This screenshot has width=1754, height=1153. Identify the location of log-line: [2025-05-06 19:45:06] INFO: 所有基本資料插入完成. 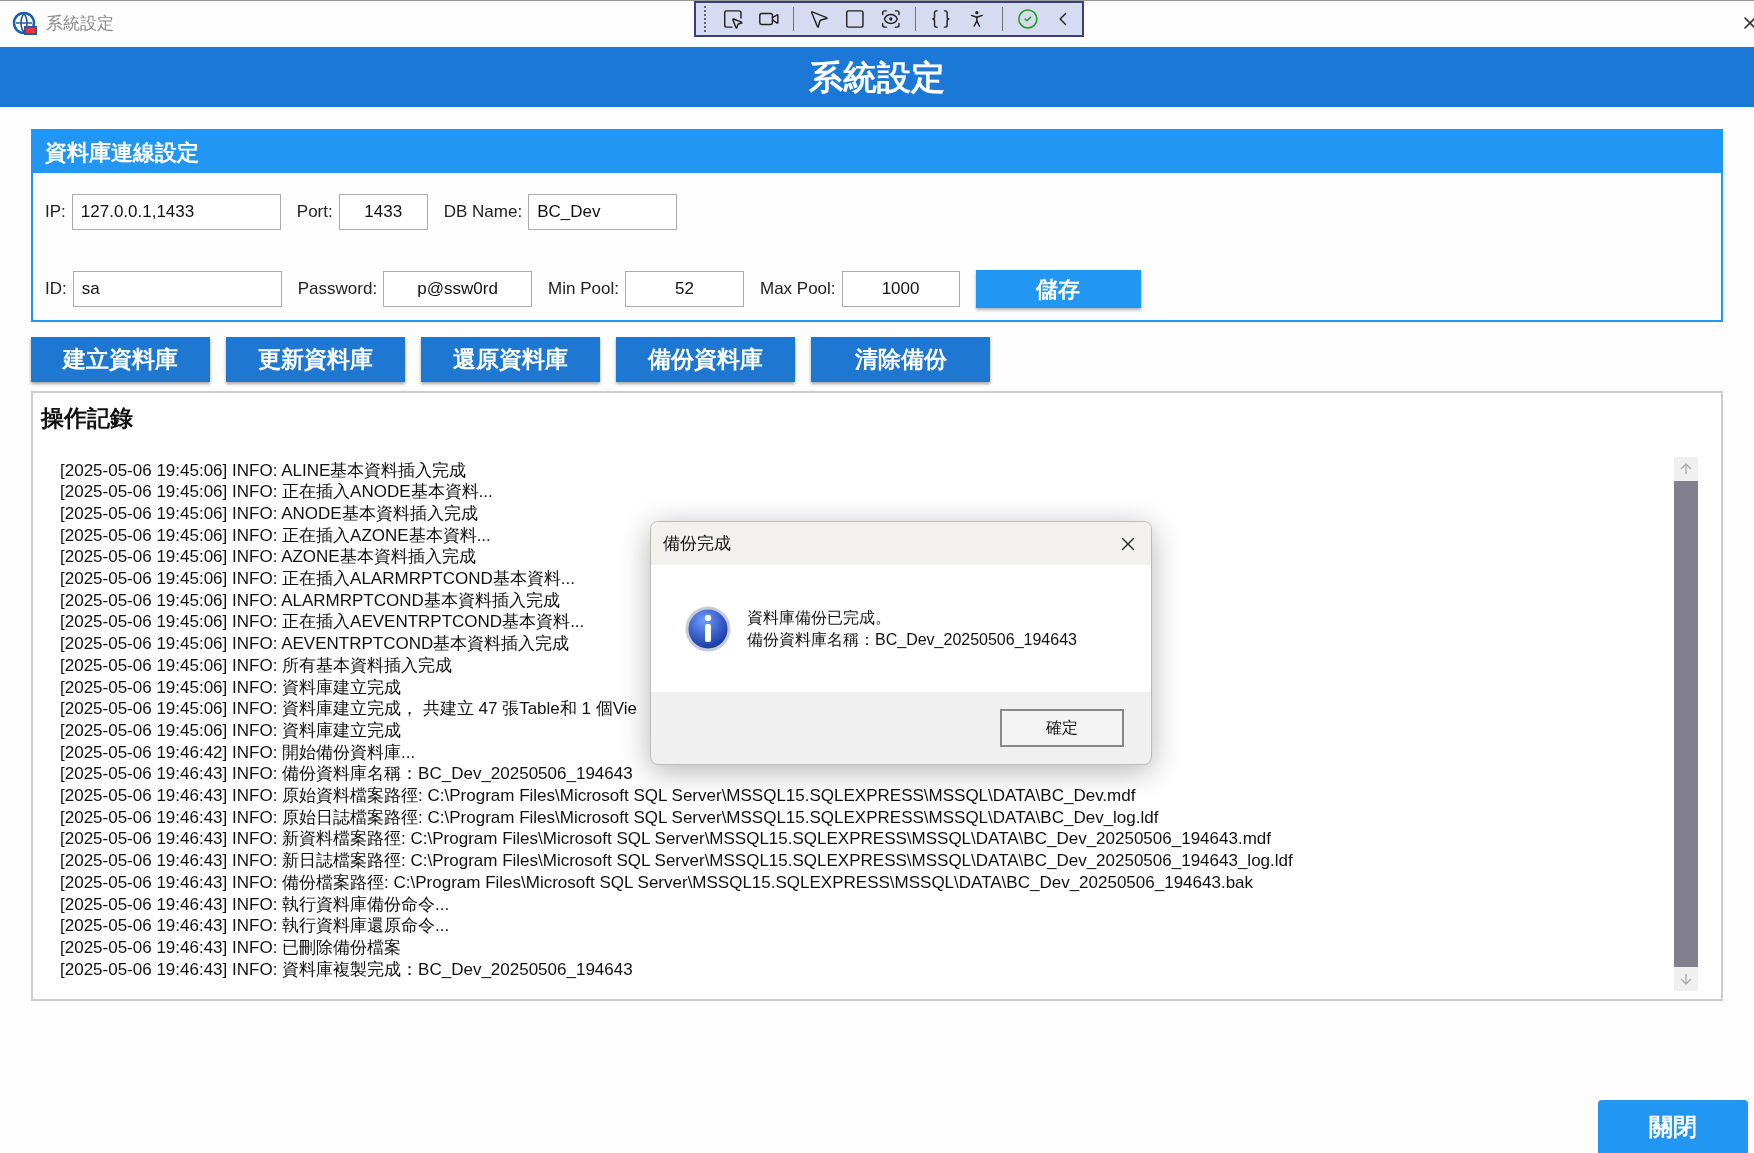
(256, 665).